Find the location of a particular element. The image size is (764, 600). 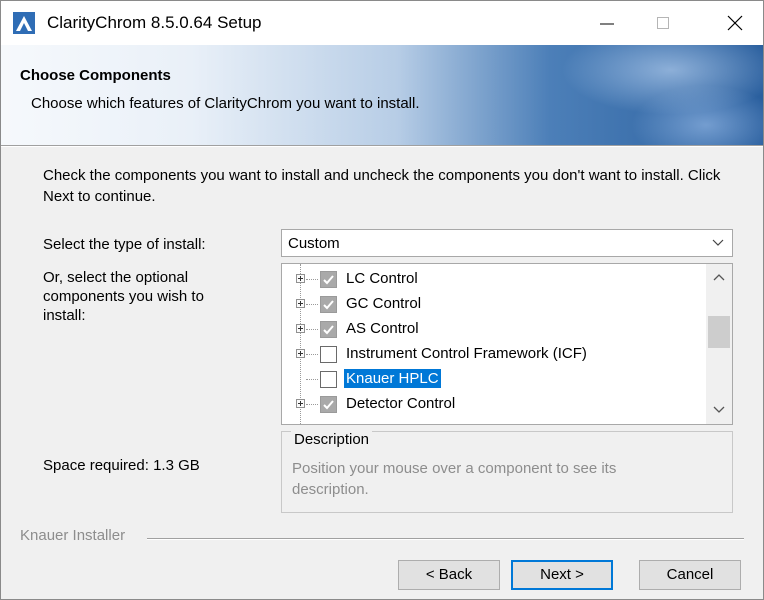

minimize-icon is located at coordinates (607, 24).